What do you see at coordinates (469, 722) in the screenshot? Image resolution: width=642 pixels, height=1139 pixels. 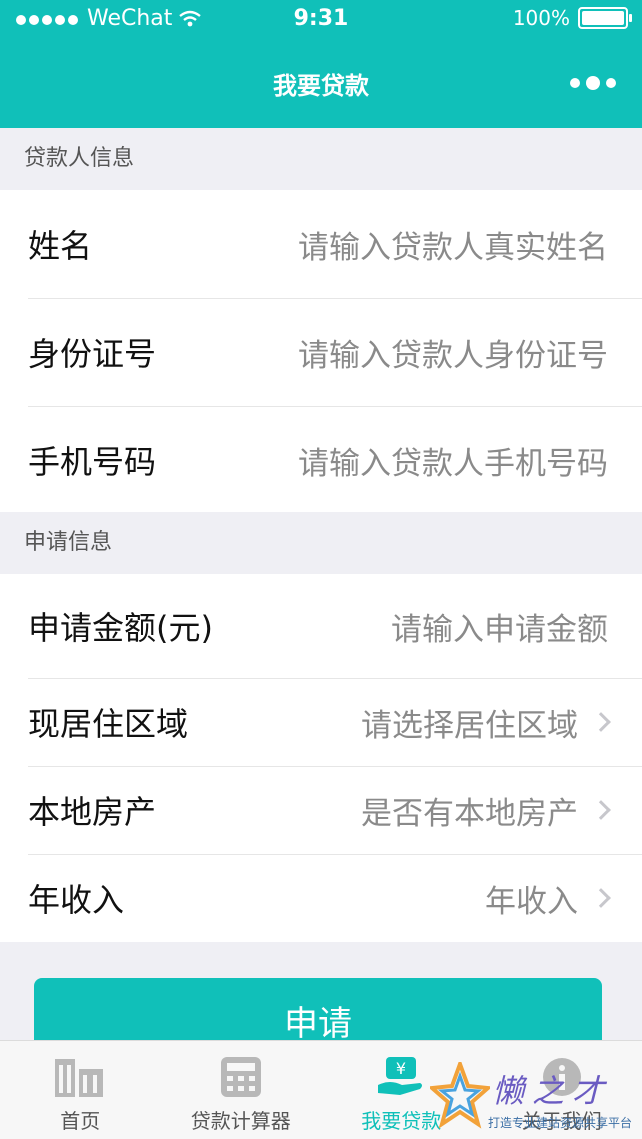 I see `area-placeholder: 请选择居住区域` at bounding box center [469, 722].